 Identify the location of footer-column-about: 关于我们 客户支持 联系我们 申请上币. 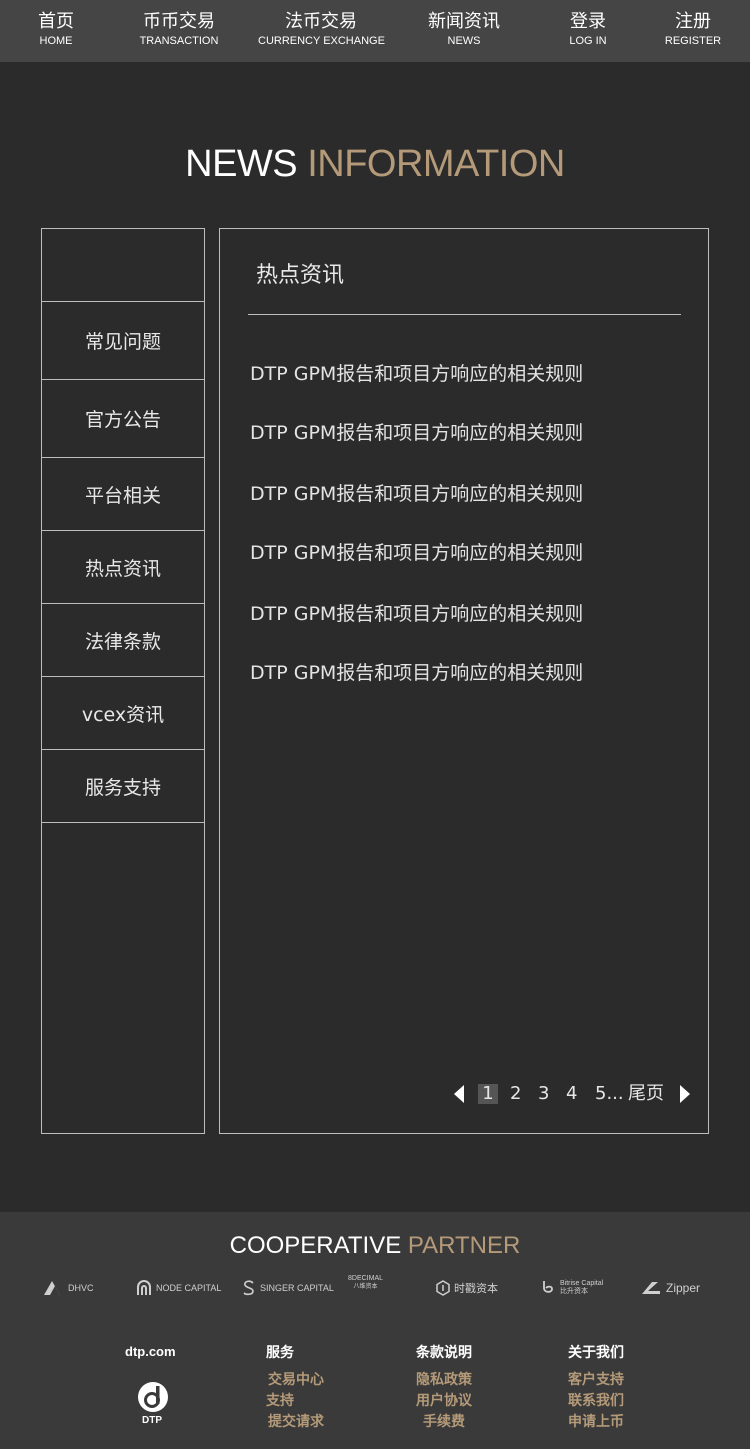
(596, 1388).